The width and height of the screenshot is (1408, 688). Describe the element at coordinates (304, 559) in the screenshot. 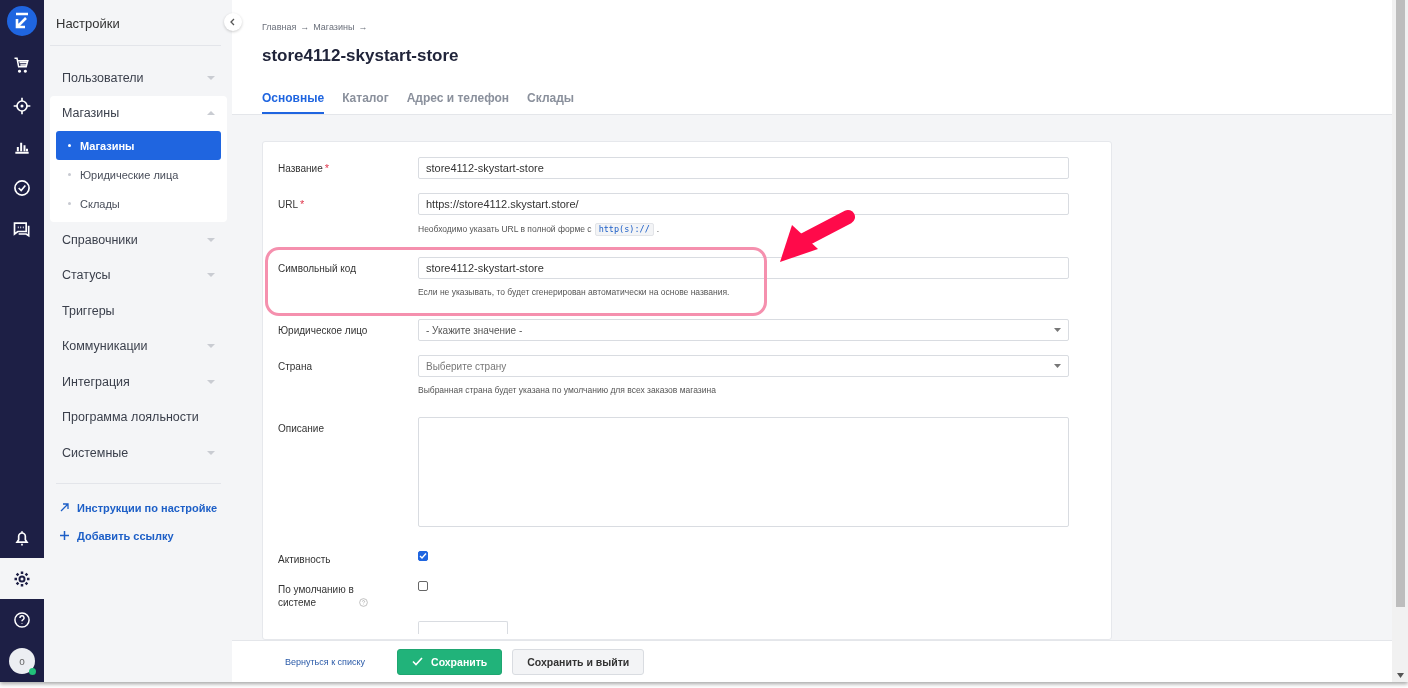

I see `field-label: Активность` at that location.